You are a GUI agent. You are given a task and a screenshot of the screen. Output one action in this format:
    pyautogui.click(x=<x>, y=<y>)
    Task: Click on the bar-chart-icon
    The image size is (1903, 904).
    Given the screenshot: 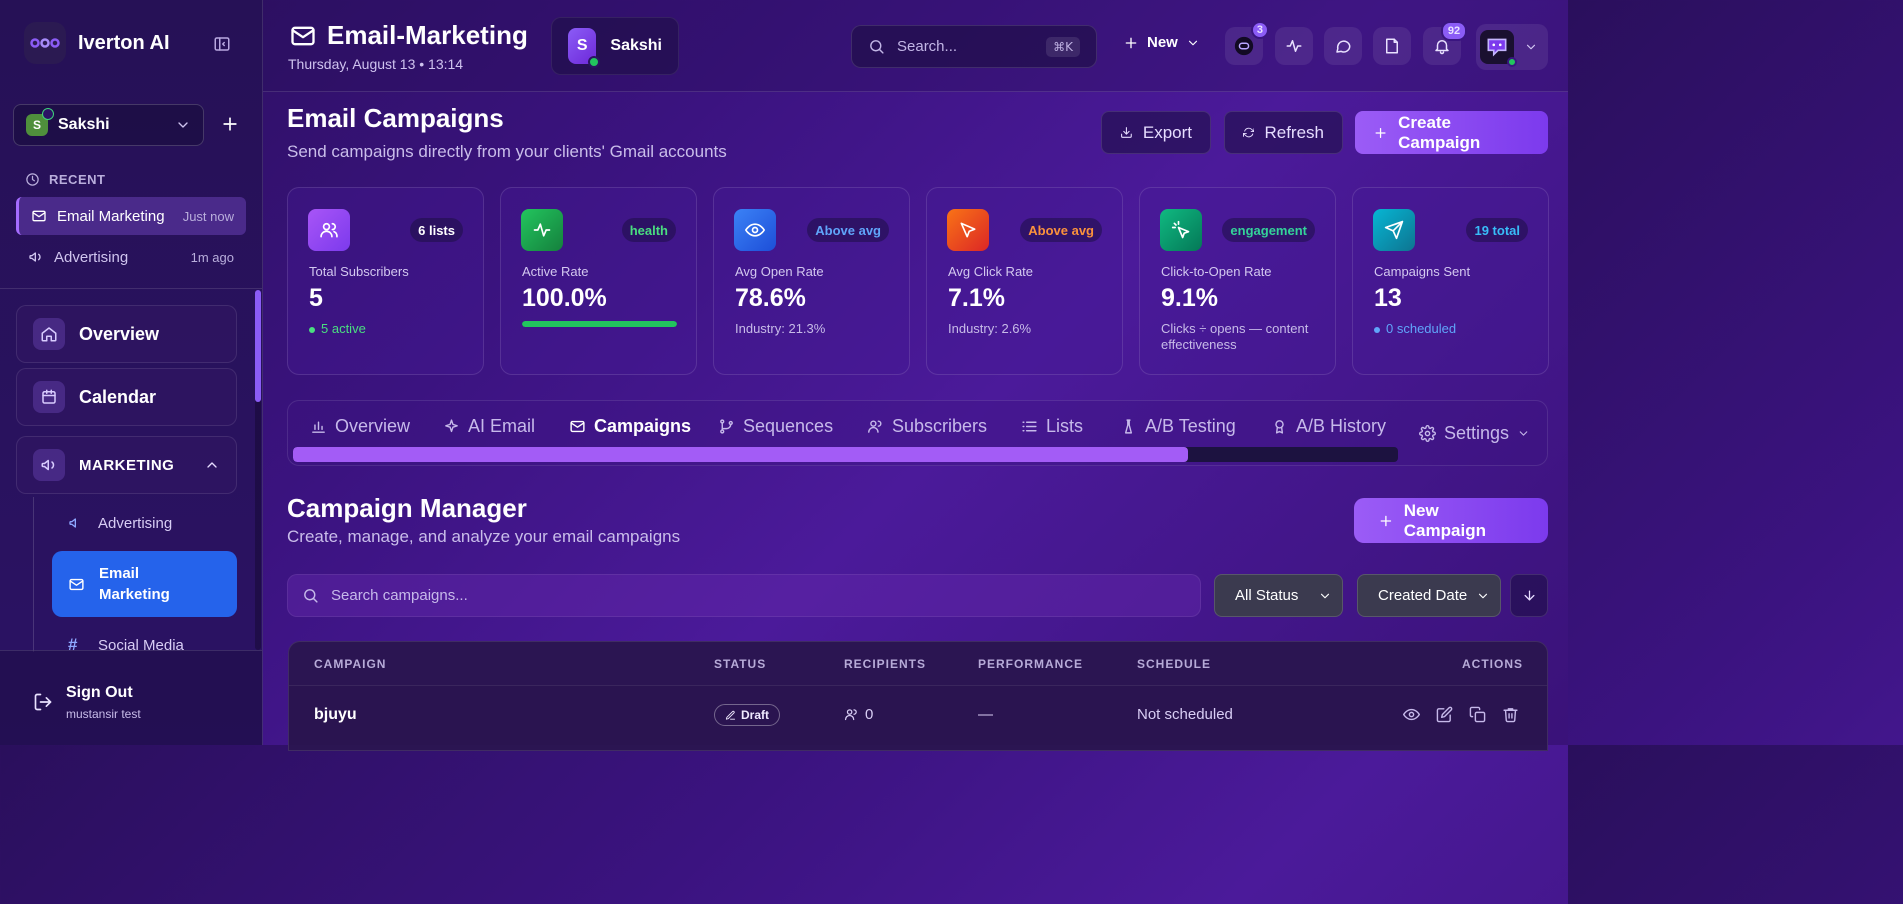 What is the action you would take?
    pyautogui.click(x=318, y=427)
    